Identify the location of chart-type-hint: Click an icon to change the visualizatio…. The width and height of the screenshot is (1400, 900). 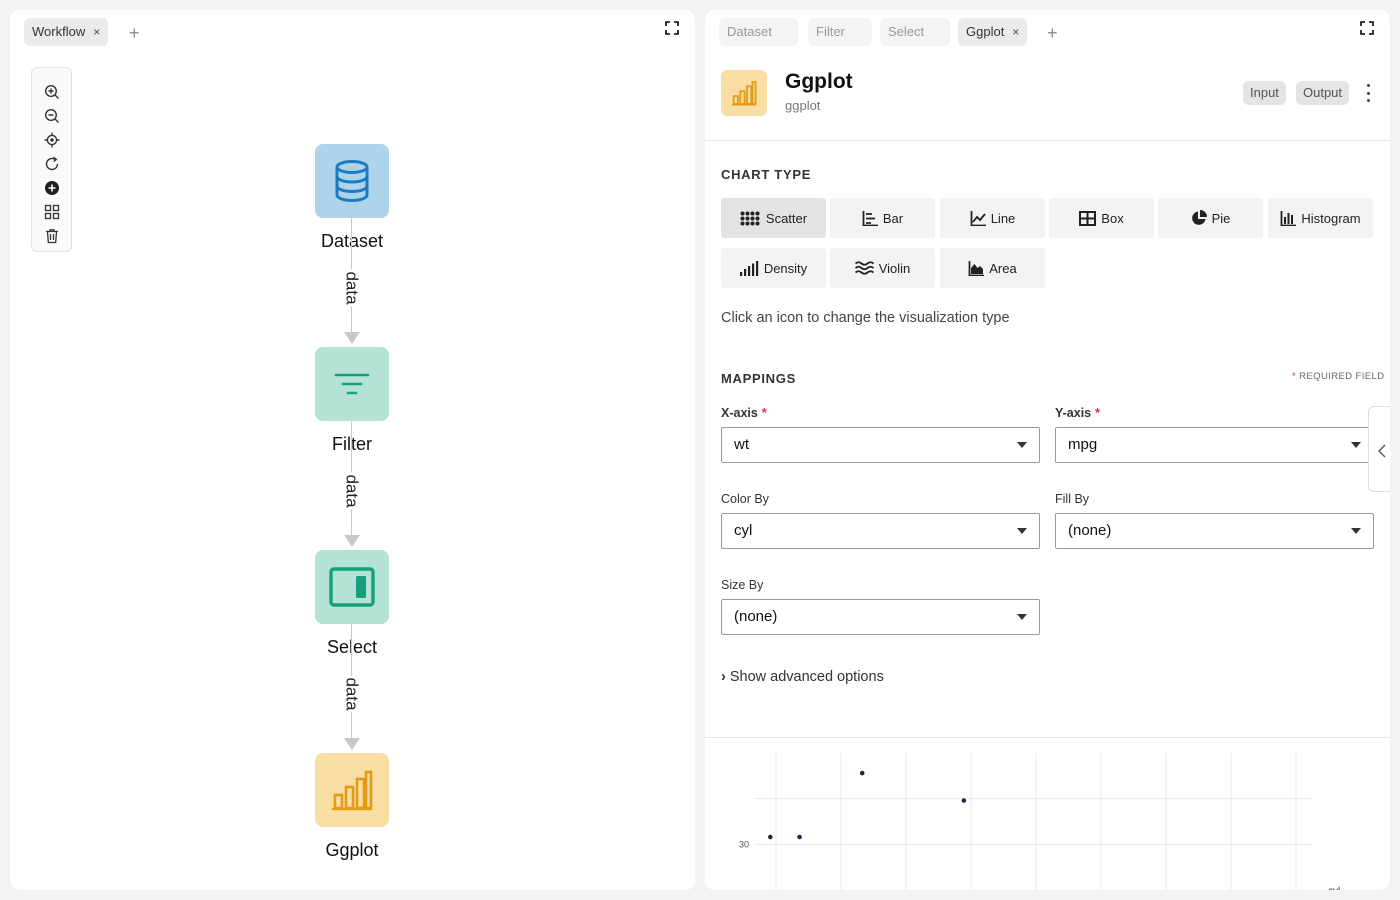
(865, 318).